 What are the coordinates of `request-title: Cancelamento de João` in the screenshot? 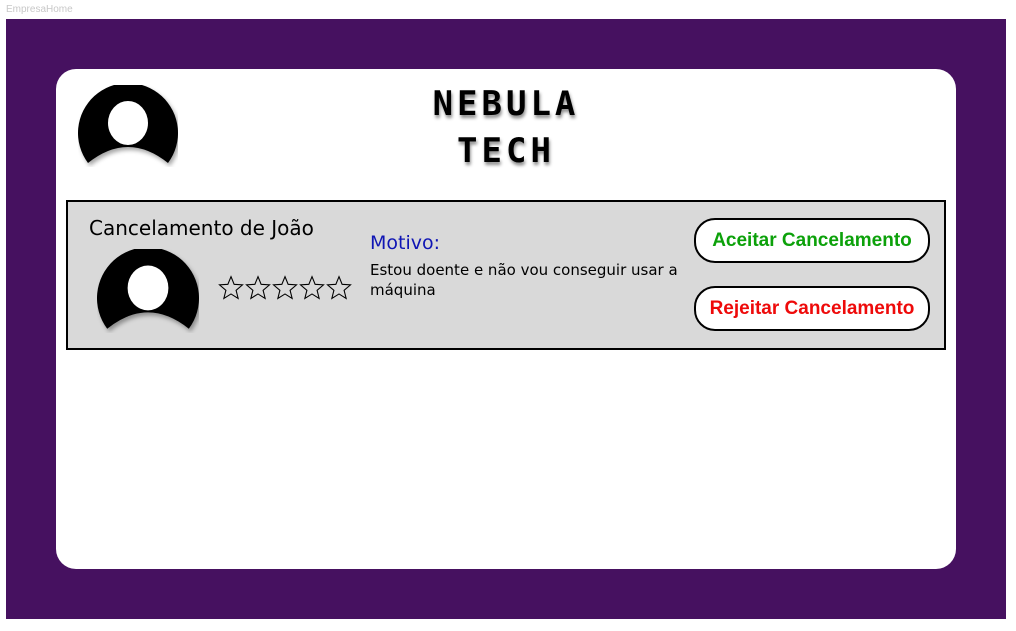 It's located at (201, 228).